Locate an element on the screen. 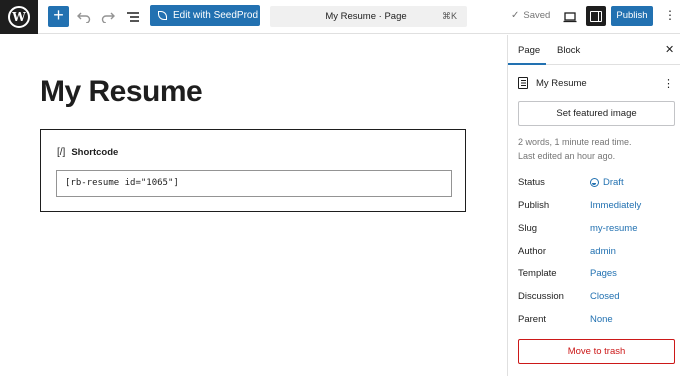 This screenshot has height=376, width=680. edit-with-seedprod-button: Edit with SeedProd is located at coordinates (205, 15).